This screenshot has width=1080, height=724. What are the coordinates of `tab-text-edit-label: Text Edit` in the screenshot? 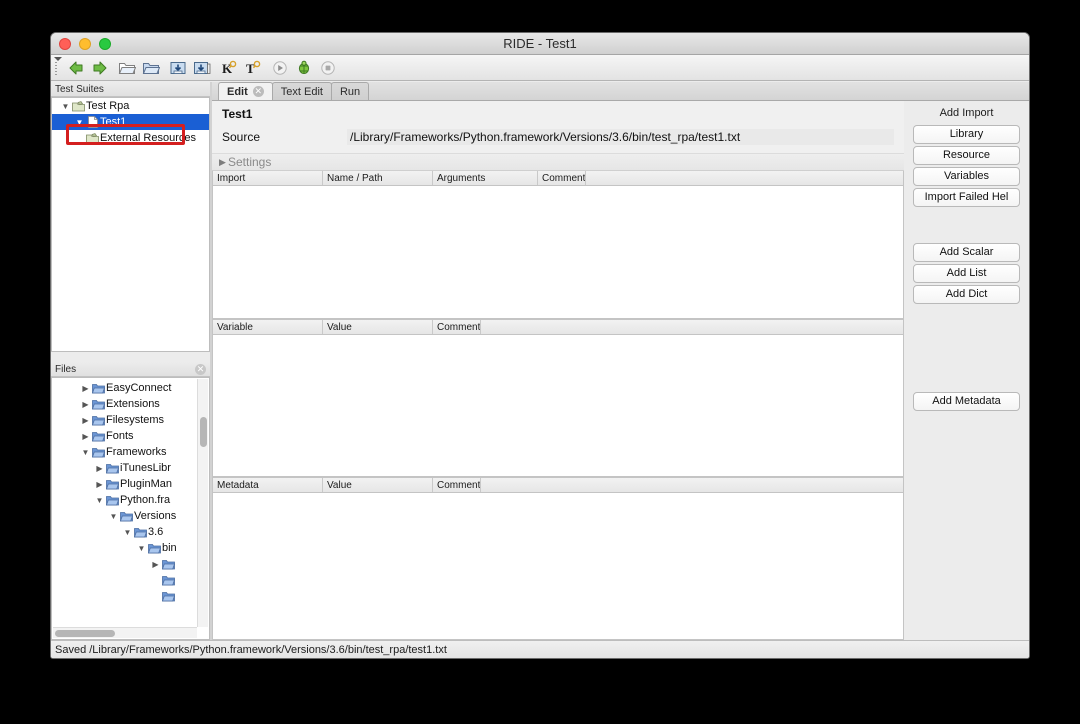 It's located at (301, 91).